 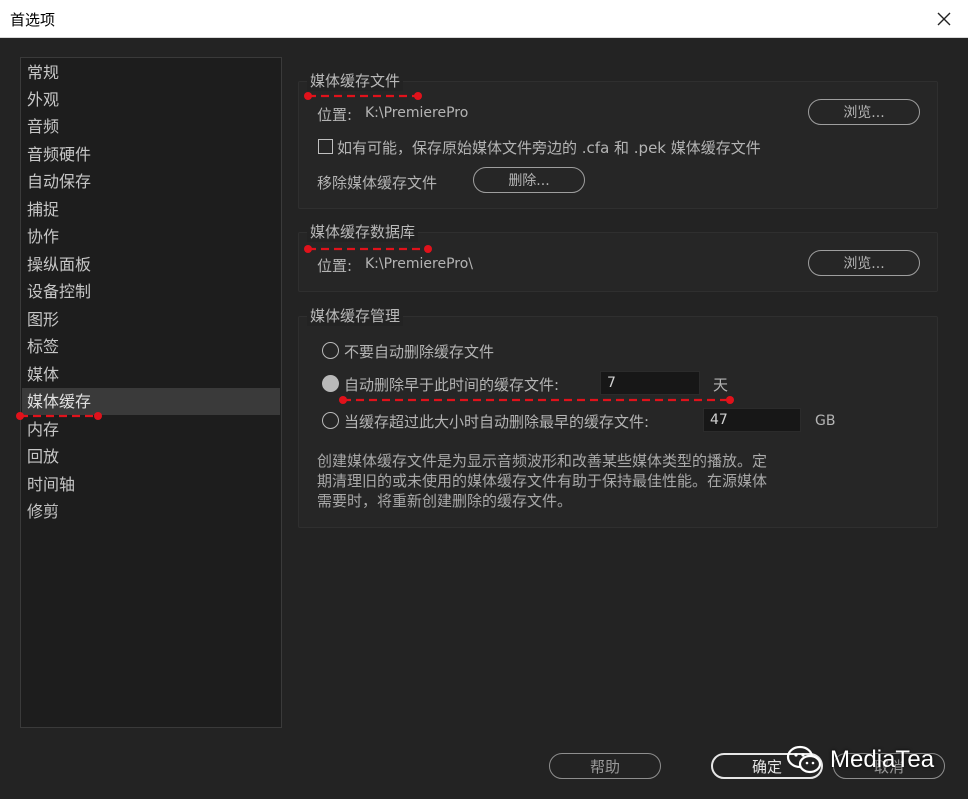 I want to click on remove-cache-label: 移除媒体缓存文件, so click(x=377, y=183).